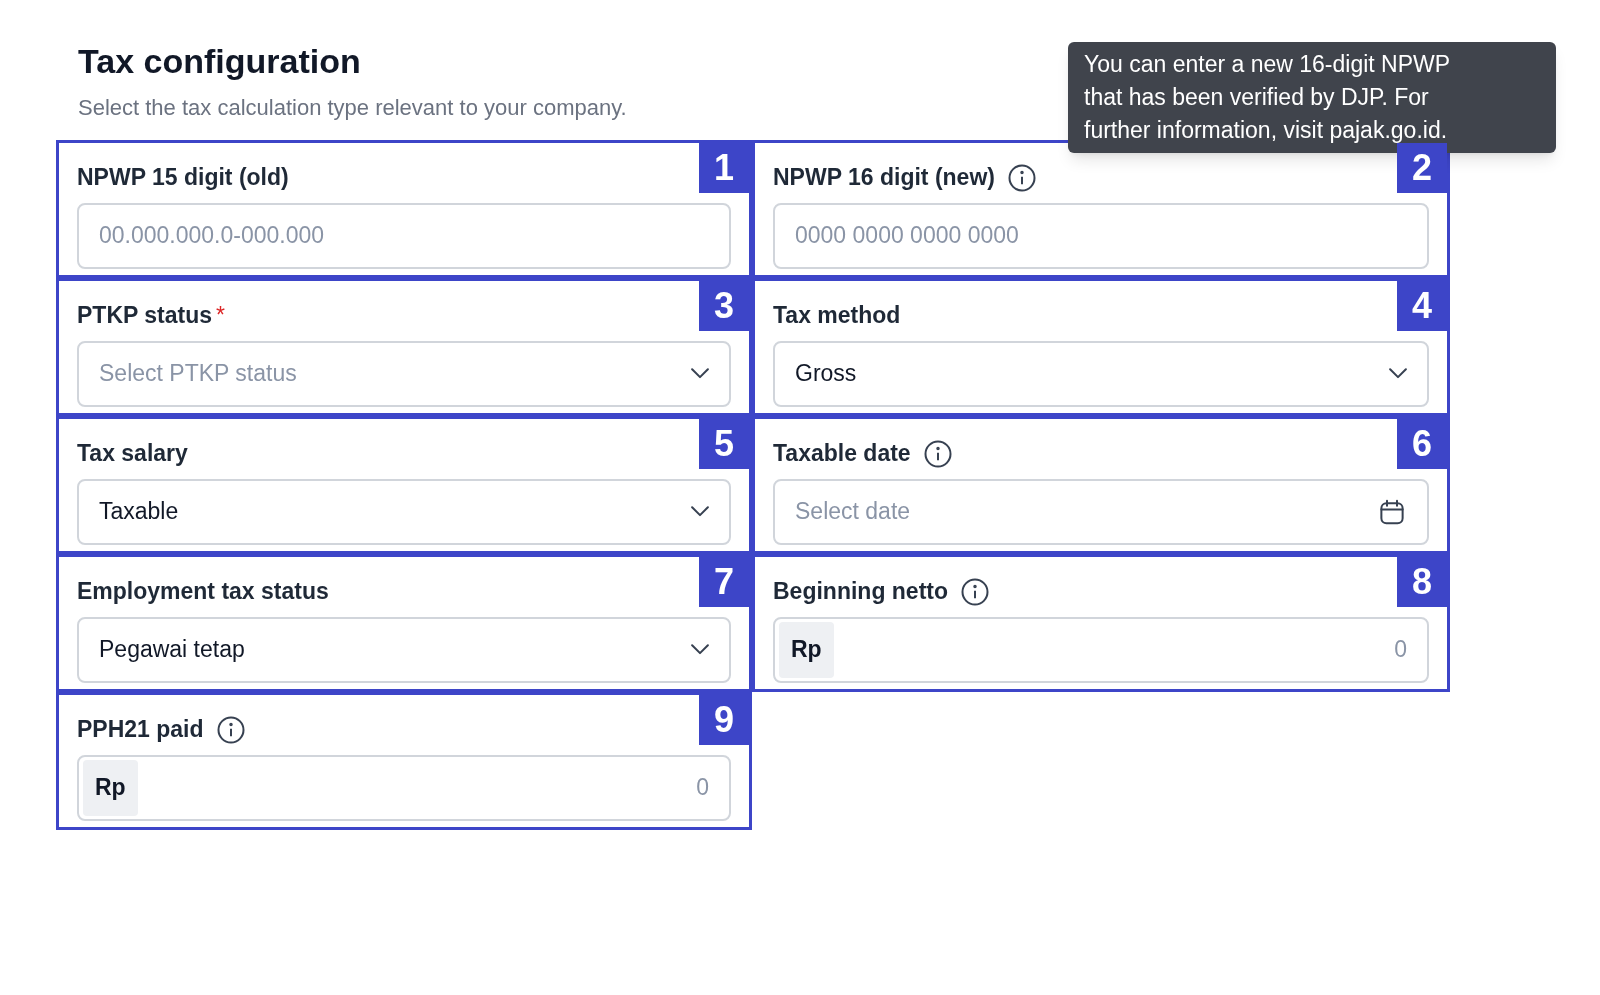  Describe the element at coordinates (861, 592) in the screenshot. I see `field-label: Beginning netto` at that location.